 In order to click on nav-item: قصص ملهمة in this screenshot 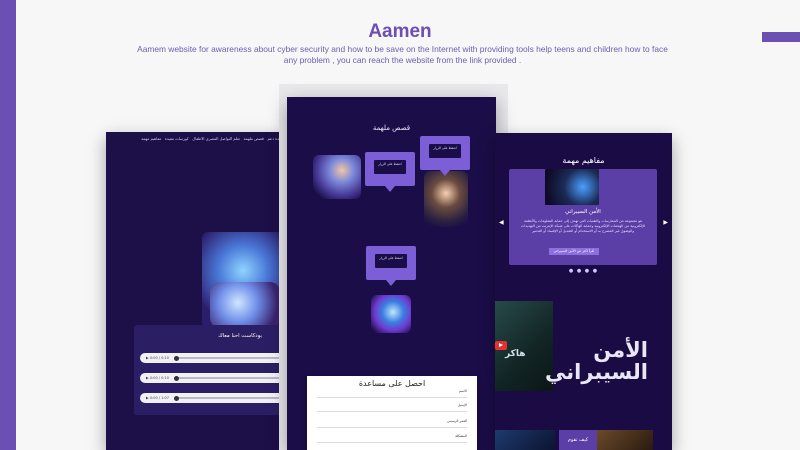, I will do `click(254, 138)`.